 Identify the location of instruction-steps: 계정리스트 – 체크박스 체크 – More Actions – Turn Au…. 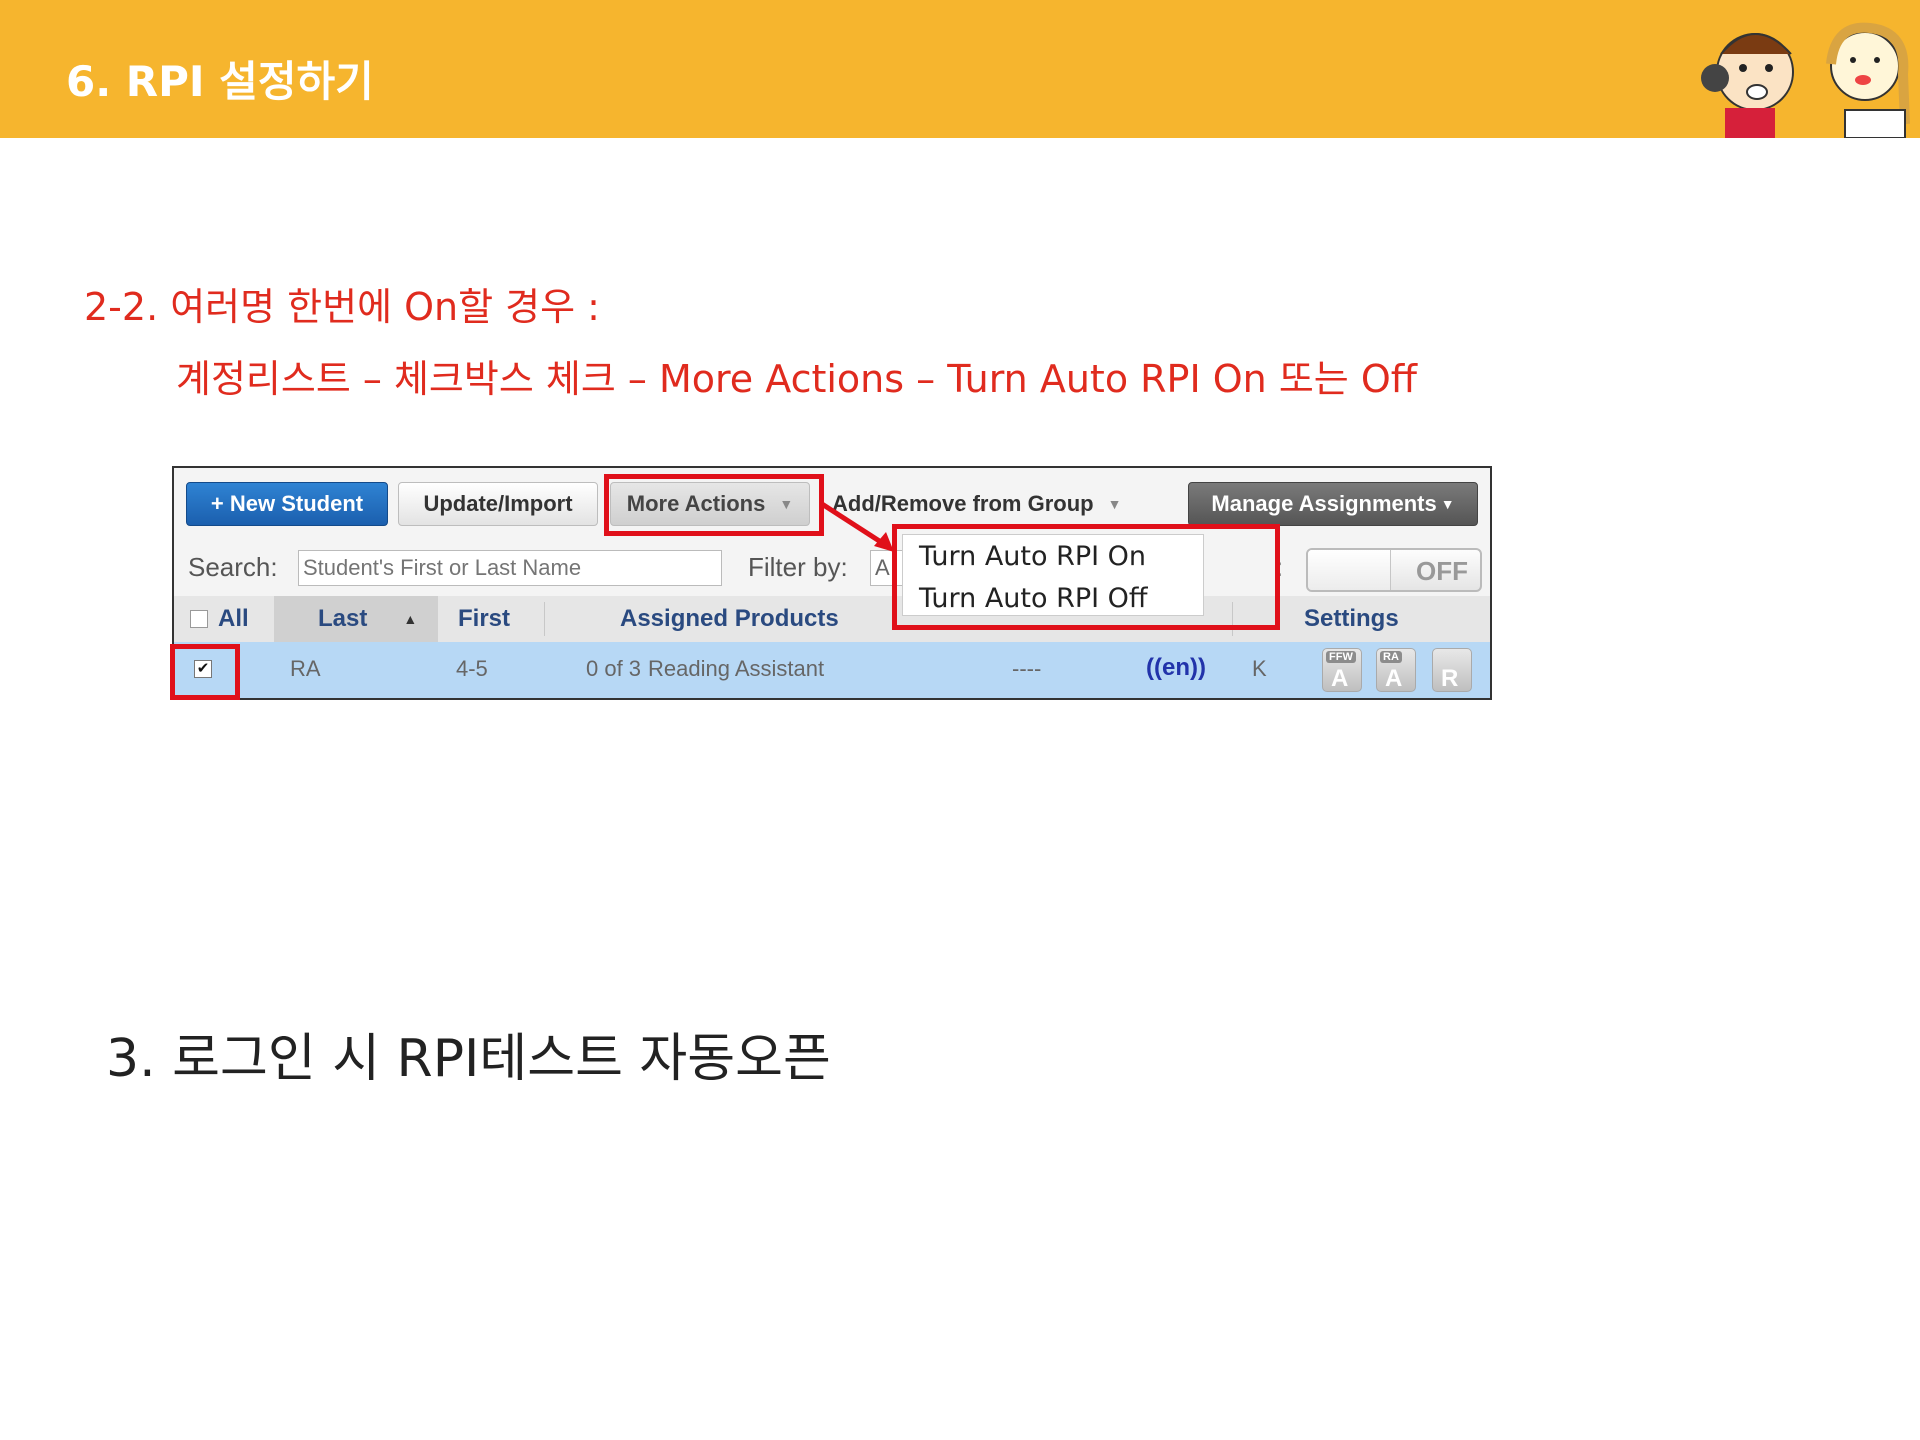
(796, 379).